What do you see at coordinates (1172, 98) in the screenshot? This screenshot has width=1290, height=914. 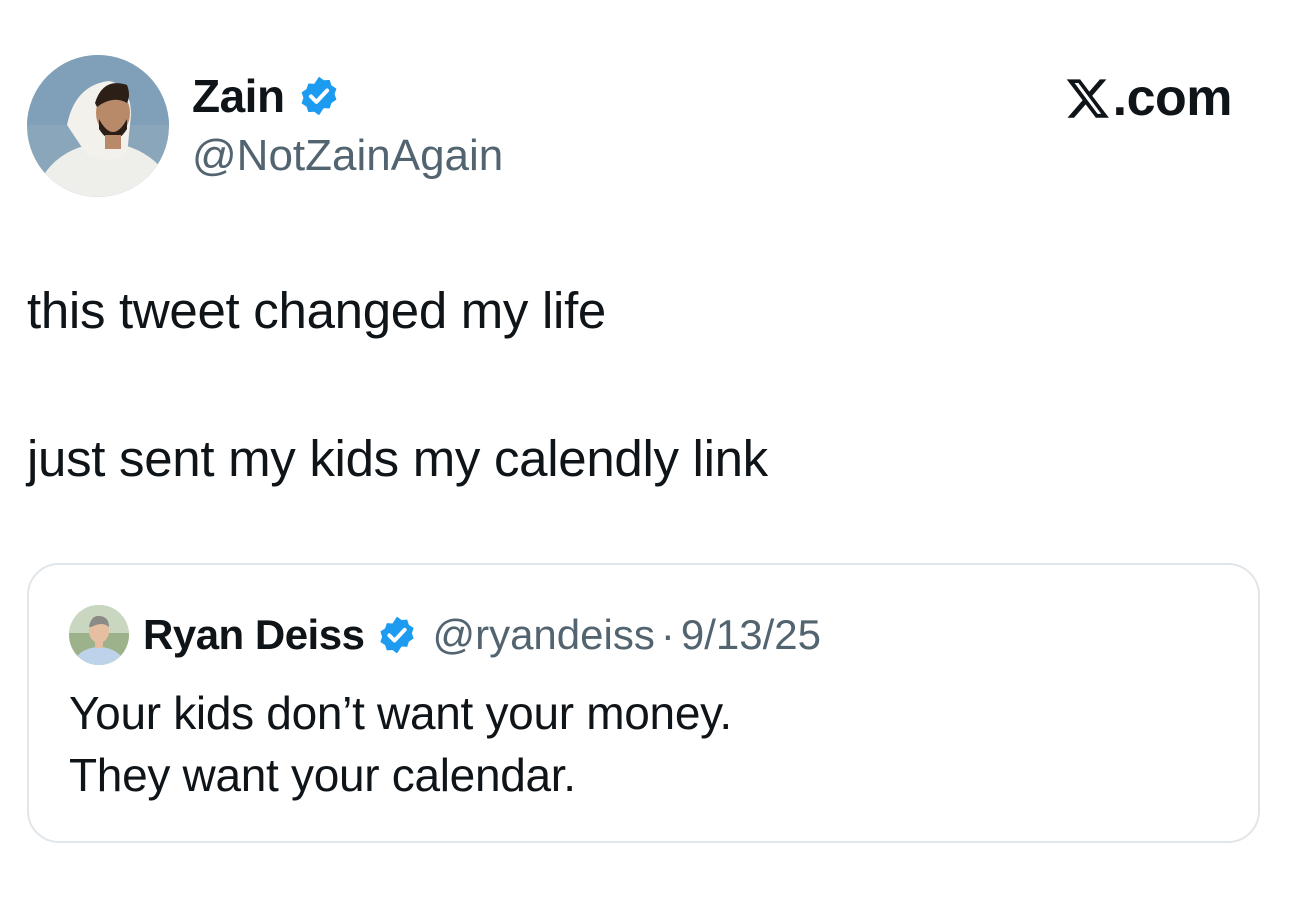 I see `brand-label: .com` at bounding box center [1172, 98].